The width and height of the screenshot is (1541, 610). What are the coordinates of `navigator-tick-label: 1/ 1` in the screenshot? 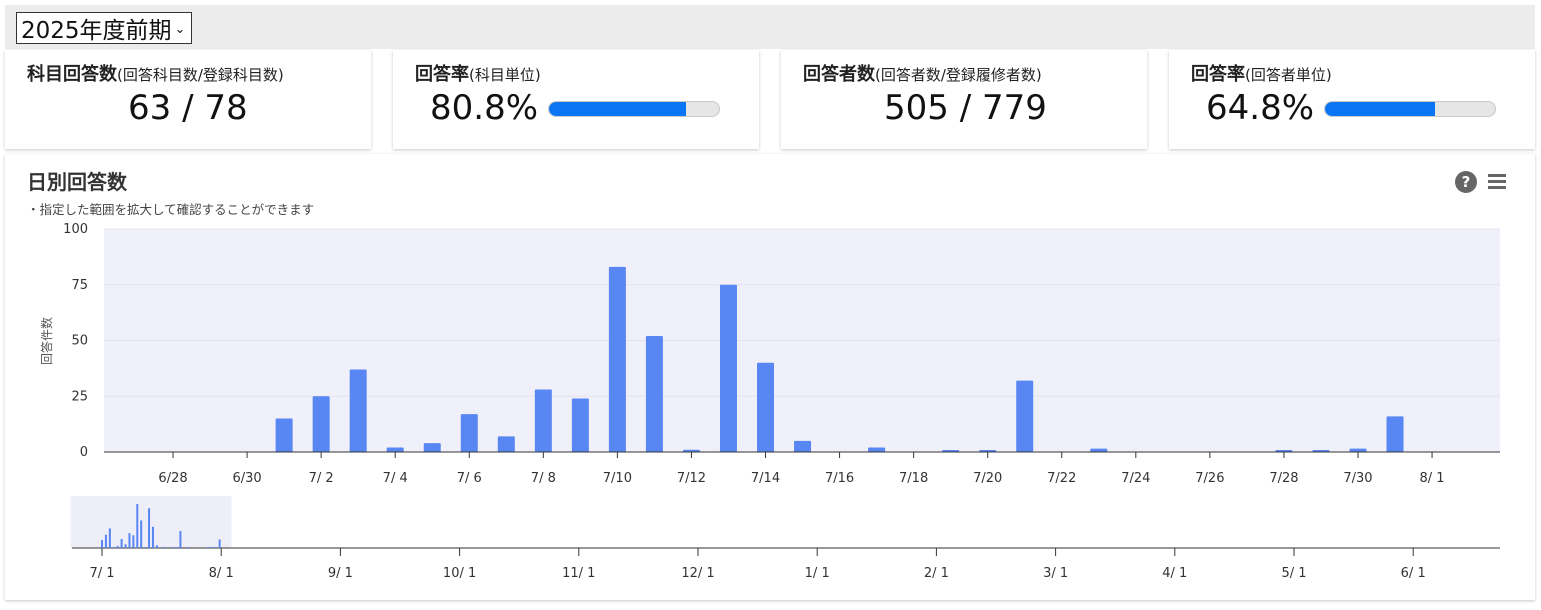 It's located at (817, 573).